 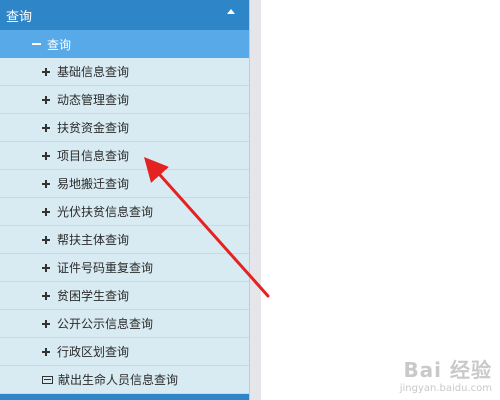 What do you see at coordinates (447, 370) in the screenshot?
I see `watermark-logo: Bai 经验` at bounding box center [447, 370].